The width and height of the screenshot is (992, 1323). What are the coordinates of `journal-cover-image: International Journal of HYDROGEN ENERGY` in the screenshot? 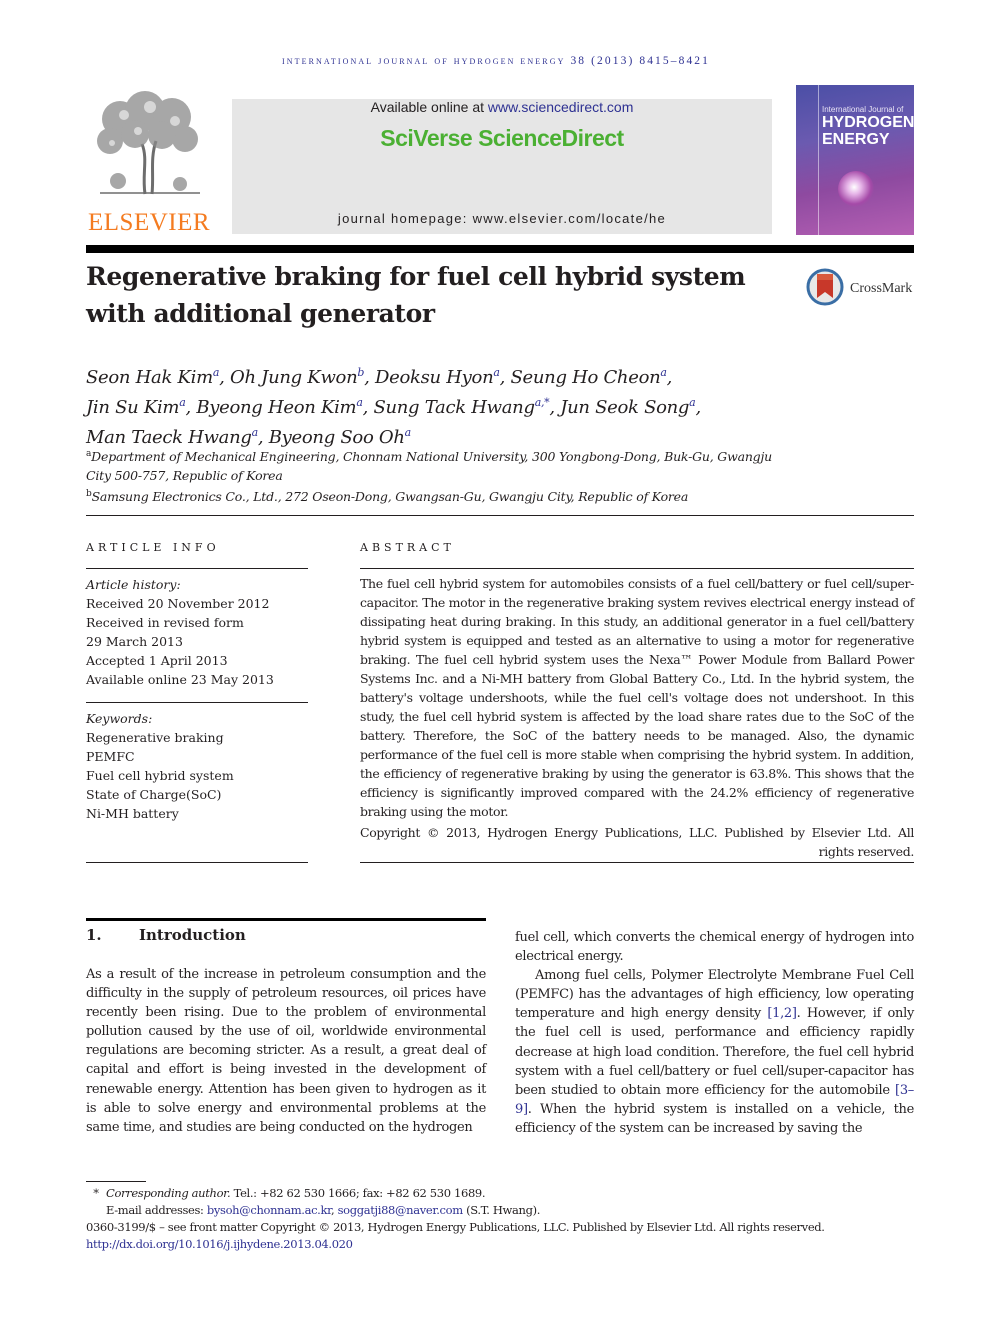 It's located at (855, 160).